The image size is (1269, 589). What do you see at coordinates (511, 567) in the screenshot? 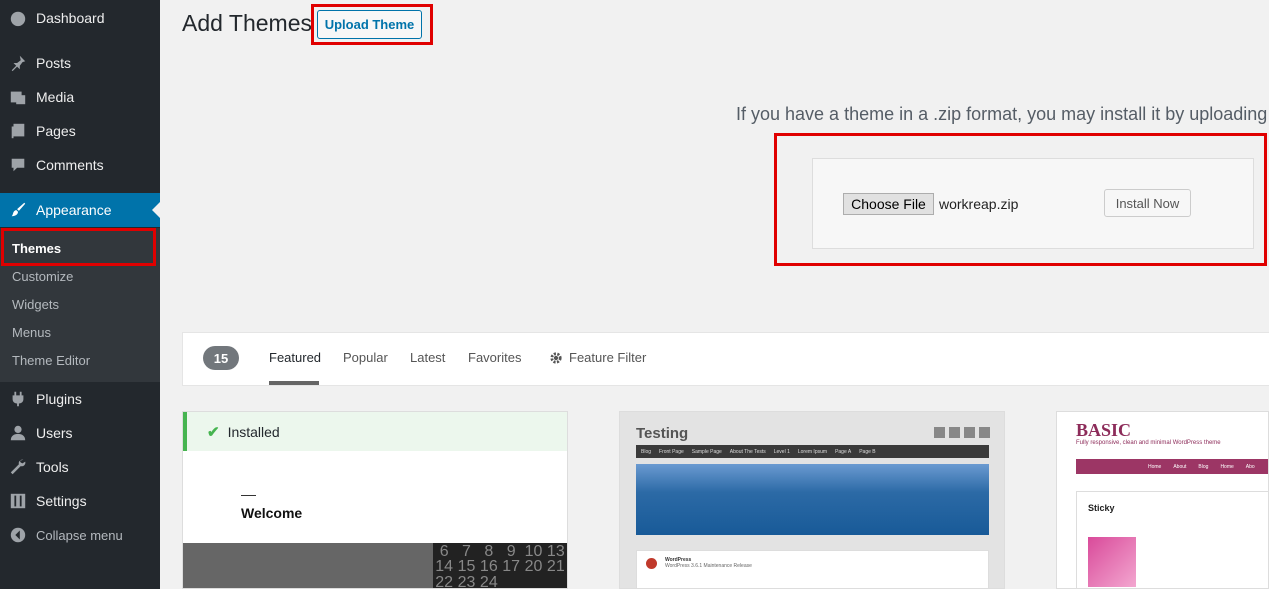
I see `calendar-day: 17` at bounding box center [511, 567].